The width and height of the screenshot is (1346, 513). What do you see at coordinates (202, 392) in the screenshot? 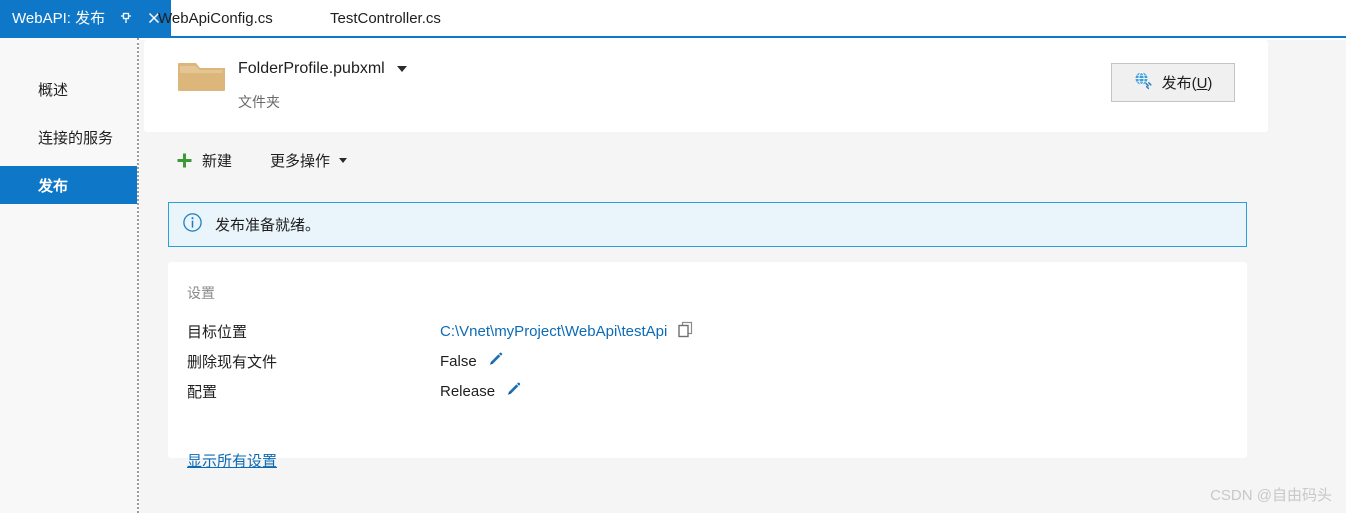
I see `setting-key: 配置` at bounding box center [202, 392].